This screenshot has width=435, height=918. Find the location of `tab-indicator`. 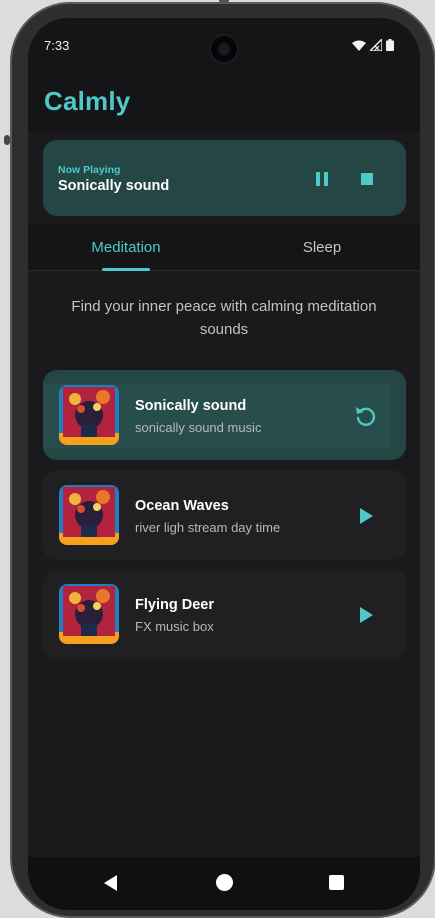

tab-indicator is located at coordinates (126, 269).